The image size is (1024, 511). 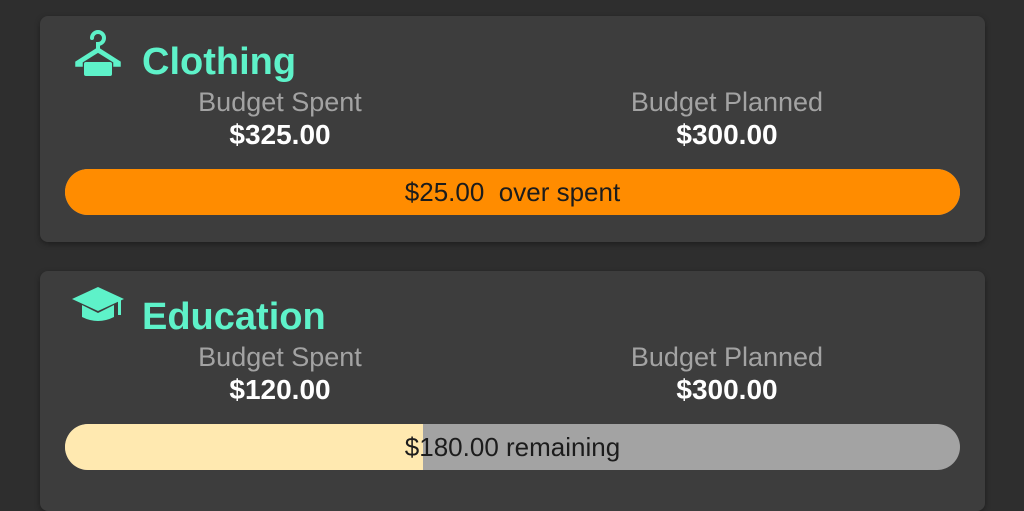 I want to click on category-title: Clothing, so click(x=219, y=62).